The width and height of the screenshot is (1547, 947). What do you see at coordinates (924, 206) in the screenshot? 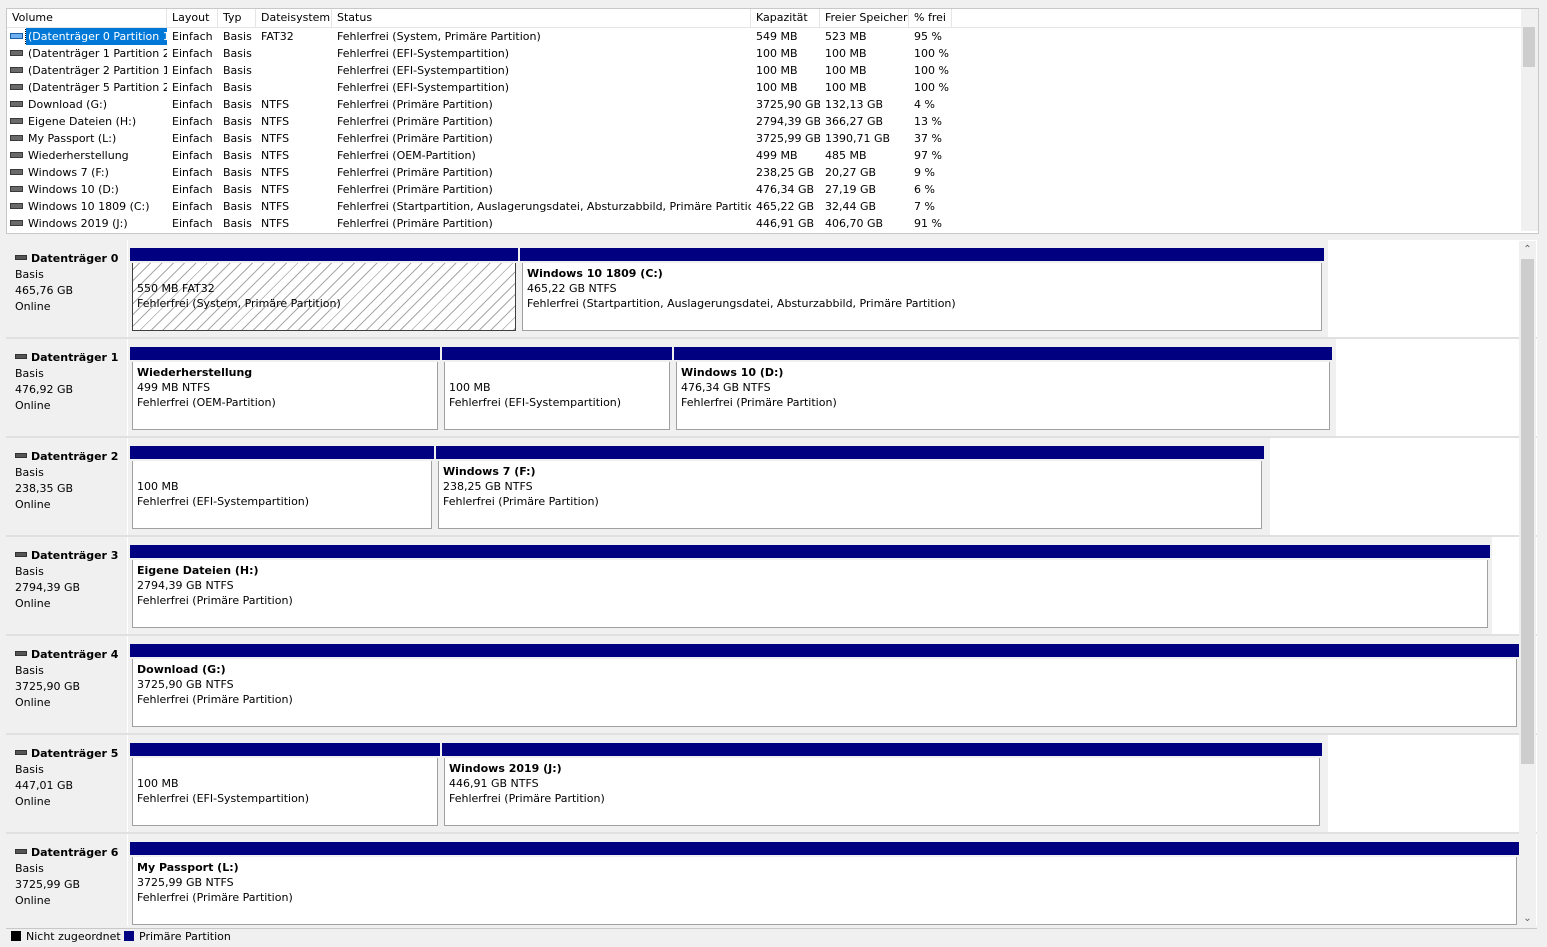
I see `pct-cell: 7 %` at bounding box center [924, 206].